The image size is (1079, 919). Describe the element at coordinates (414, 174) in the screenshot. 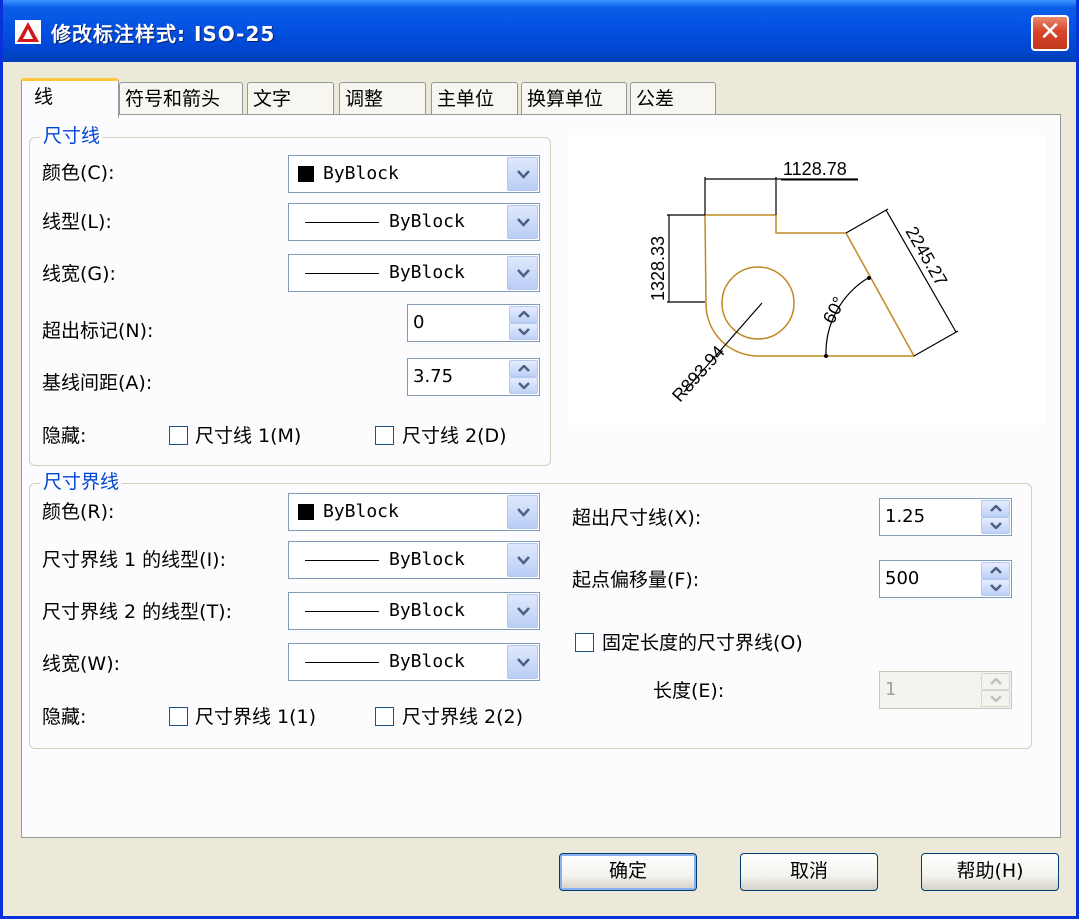

I see `dim-color-select: ByBlock` at that location.